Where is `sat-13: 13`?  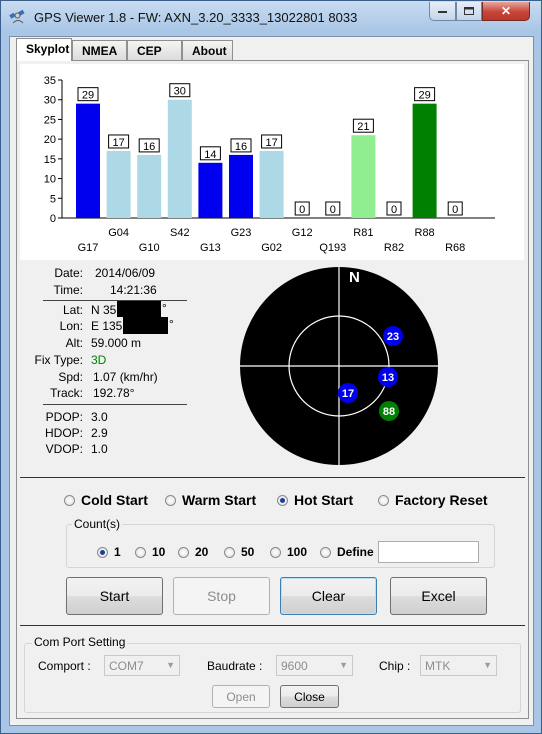
sat-13: 13 is located at coordinates (388, 377).